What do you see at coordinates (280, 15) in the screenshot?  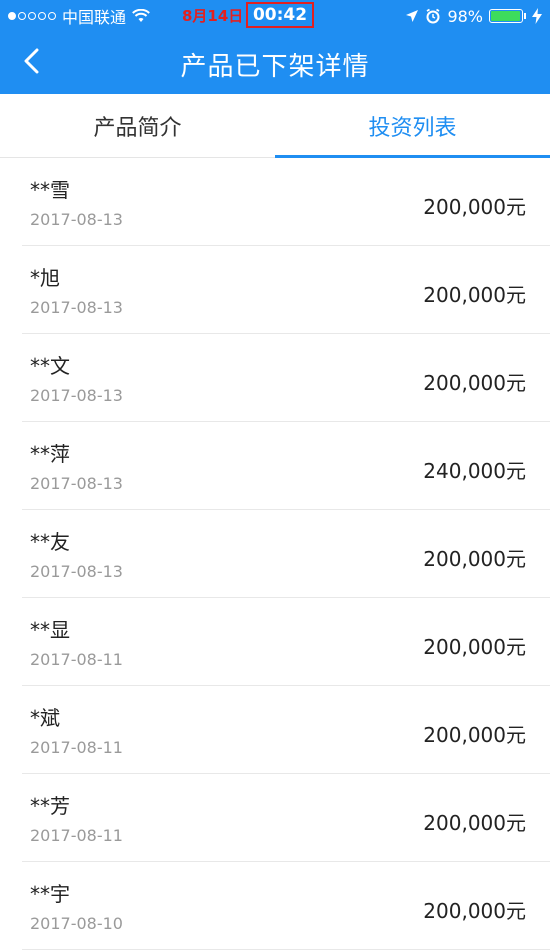 I see `status-time: 00:42` at bounding box center [280, 15].